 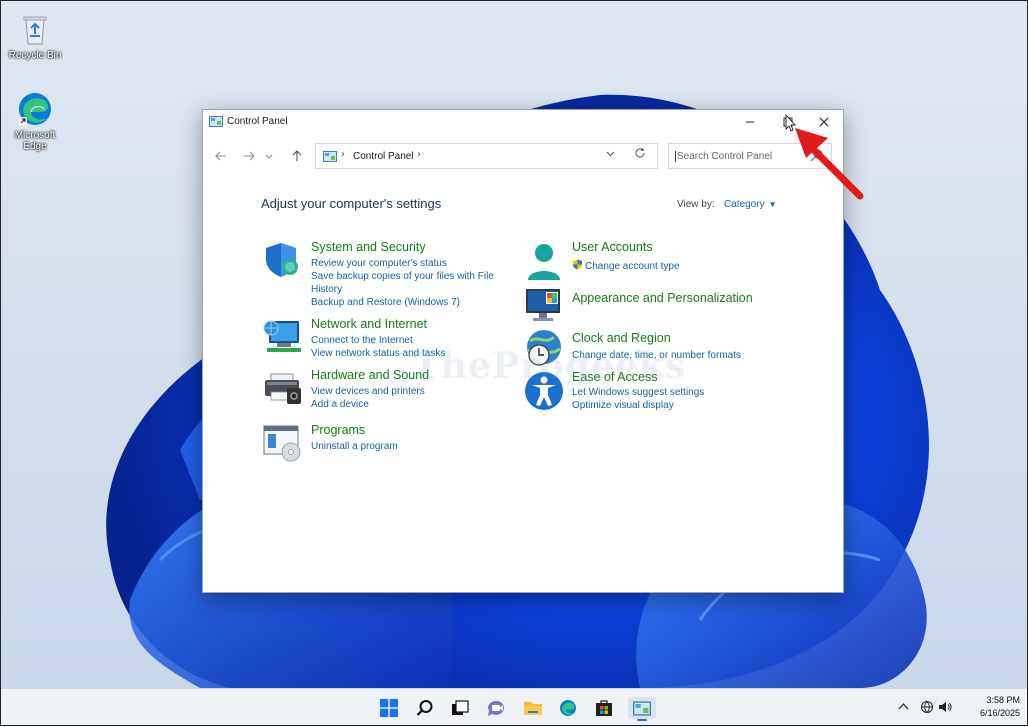 I want to click on close-icon, so click(x=824, y=122).